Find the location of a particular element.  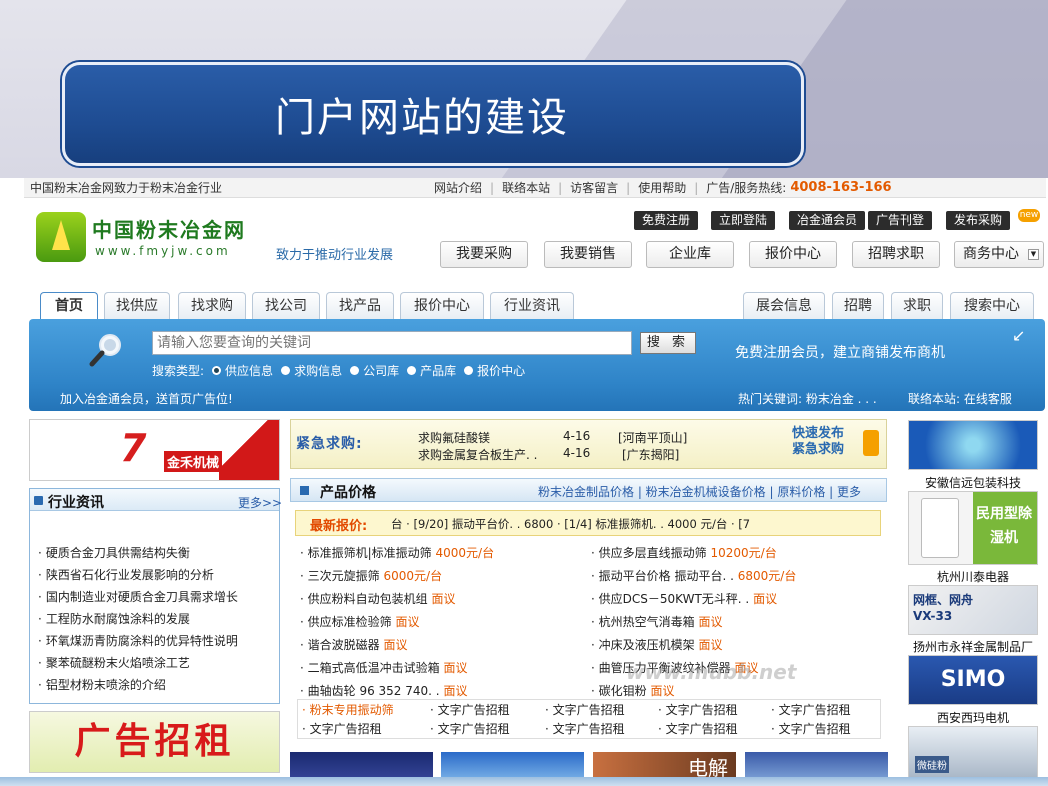

product-item: · 二箱式高低温冲击试验箱 面议 is located at coordinates (384, 667).